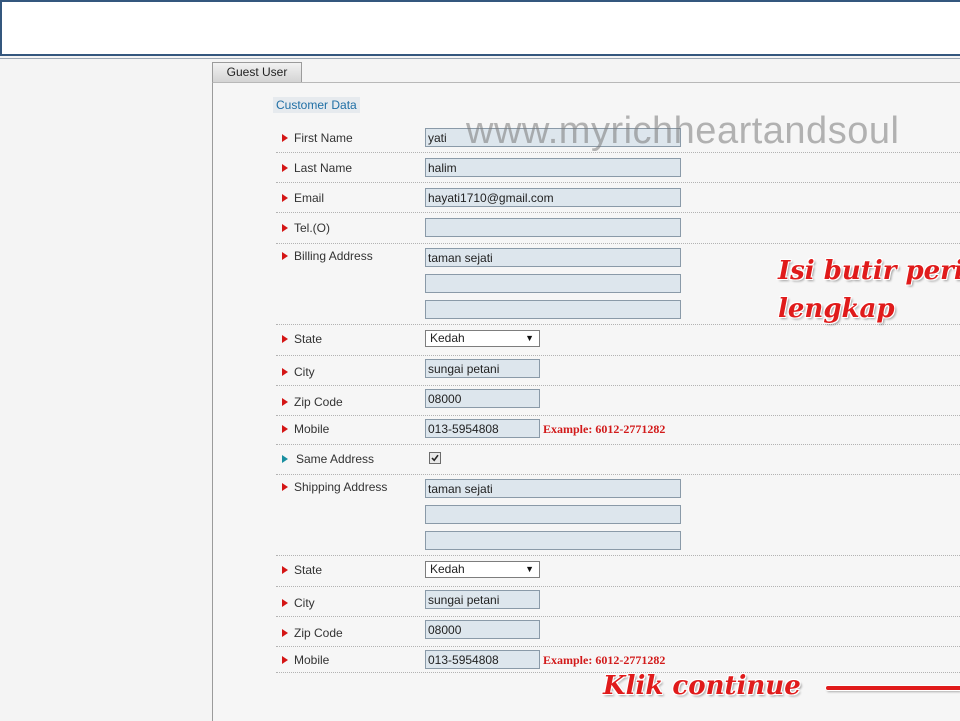  What do you see at coordinates (480, 28) in the screenshot?
I see `top-frame` at bounding box center [480, 28].